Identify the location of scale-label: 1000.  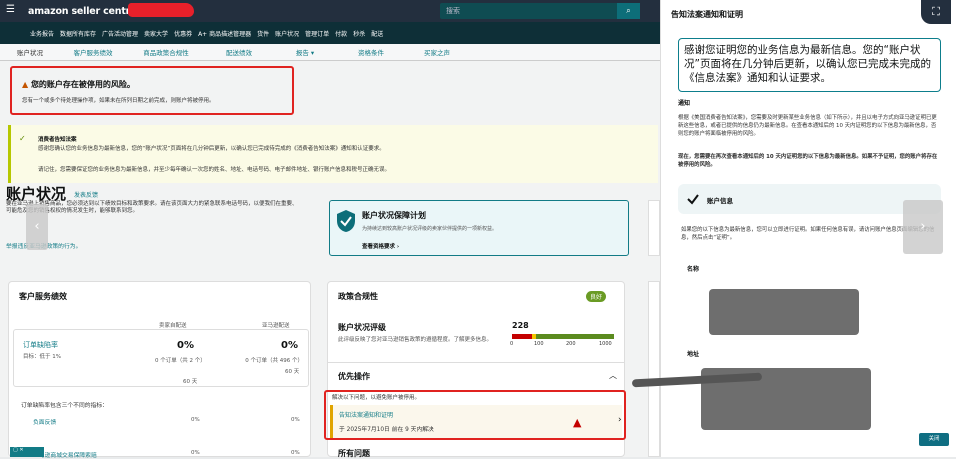
(605, 344).